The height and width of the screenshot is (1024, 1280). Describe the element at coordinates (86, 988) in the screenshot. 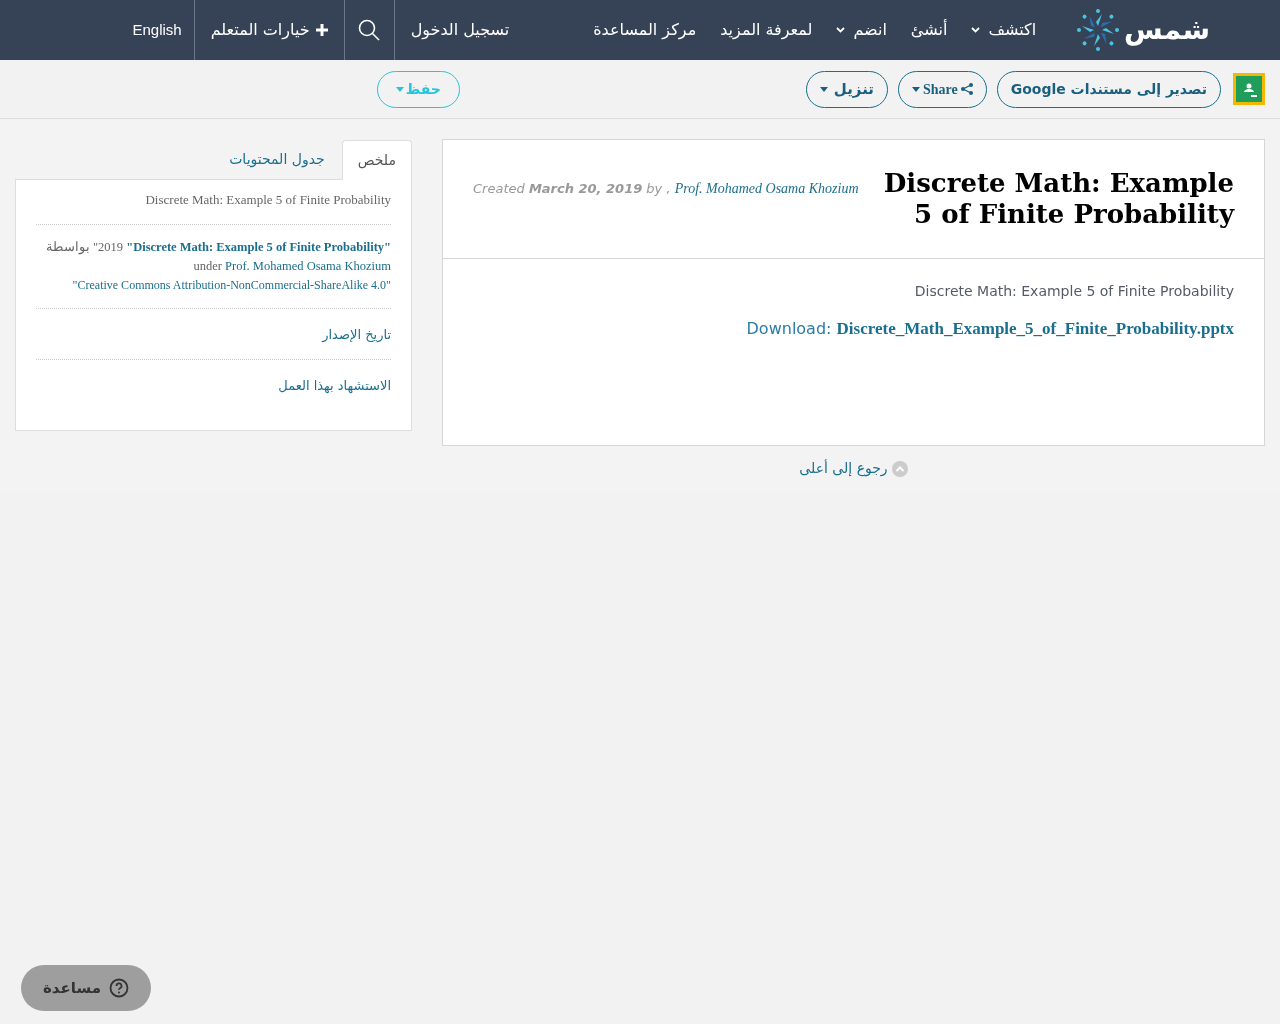

I see `help-button: مساعدة` at that location.